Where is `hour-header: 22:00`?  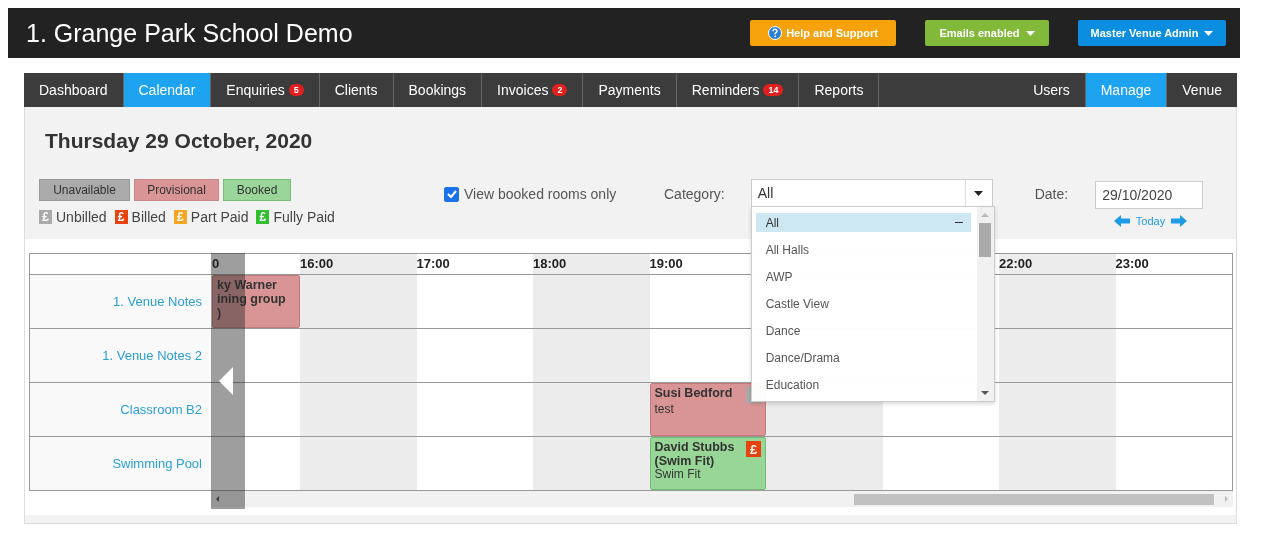 hour-header: 22:00 is located at coordinates (1057, 264).